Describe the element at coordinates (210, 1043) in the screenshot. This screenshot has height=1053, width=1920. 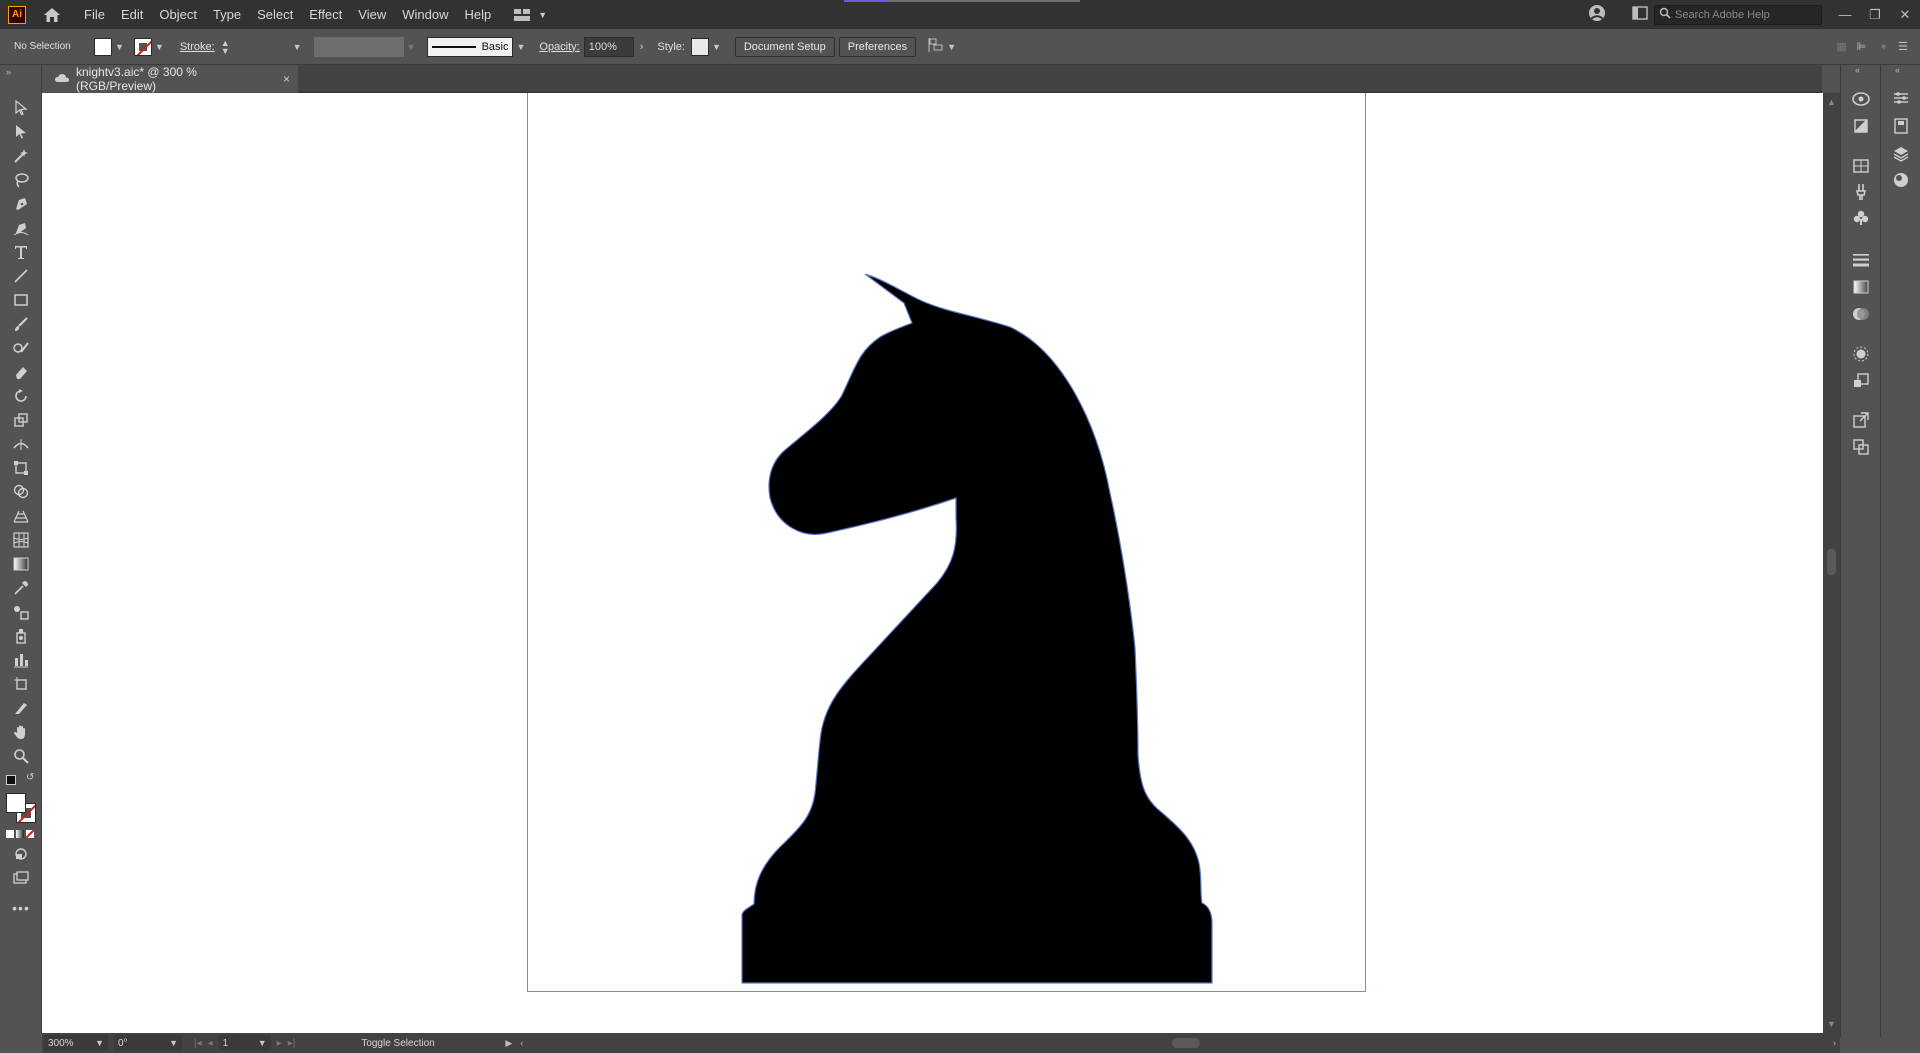
I see `previous-artboard-icon: ◂` at that location.